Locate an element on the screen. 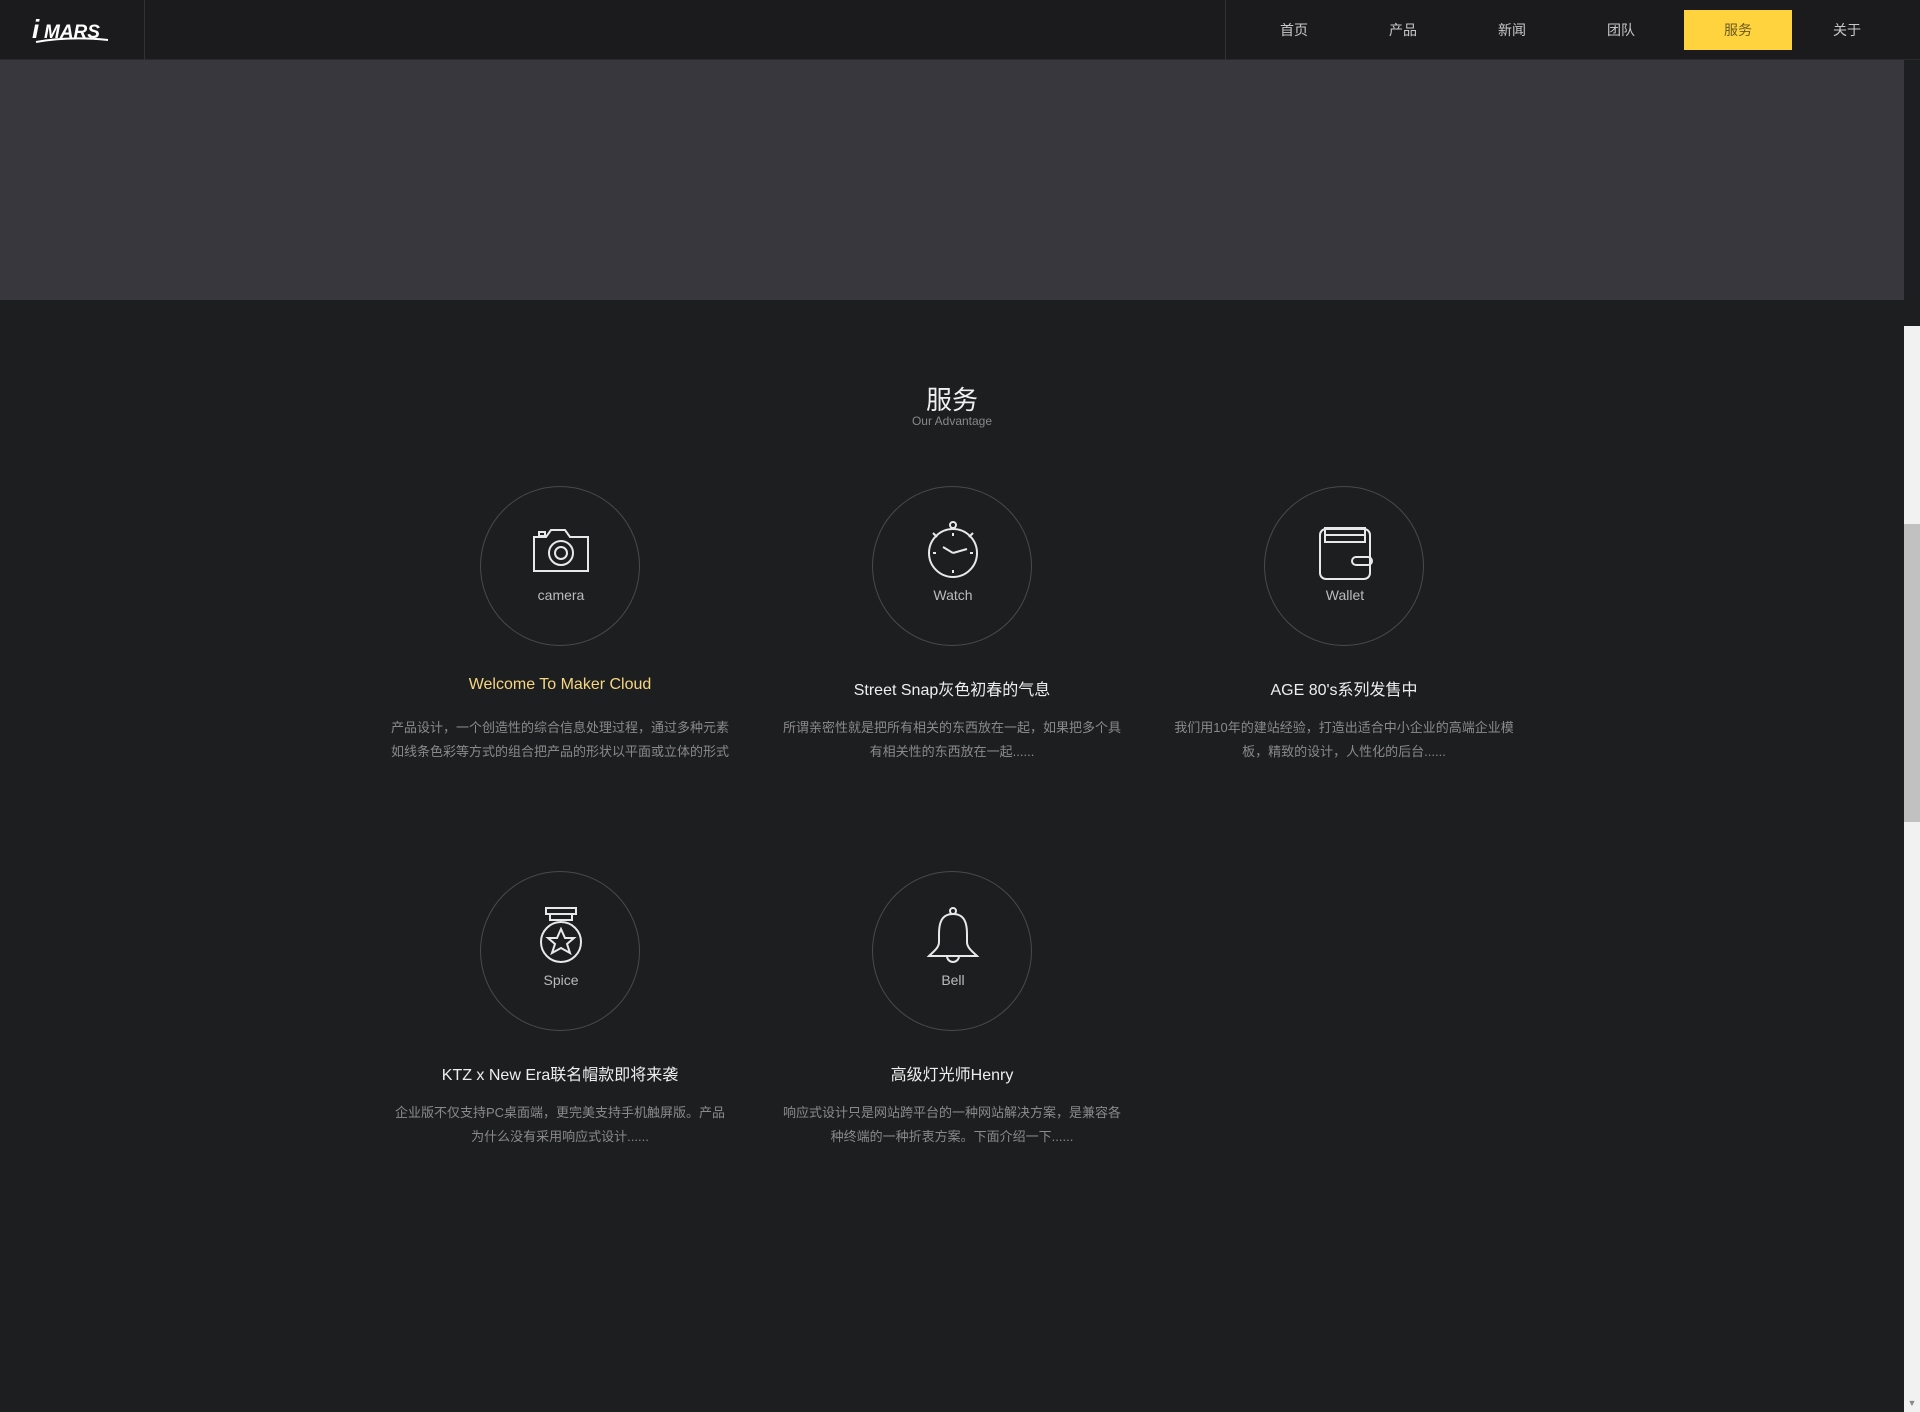  service-title: AGE 80's系列发售中 is located at coordinates (1344, 688).